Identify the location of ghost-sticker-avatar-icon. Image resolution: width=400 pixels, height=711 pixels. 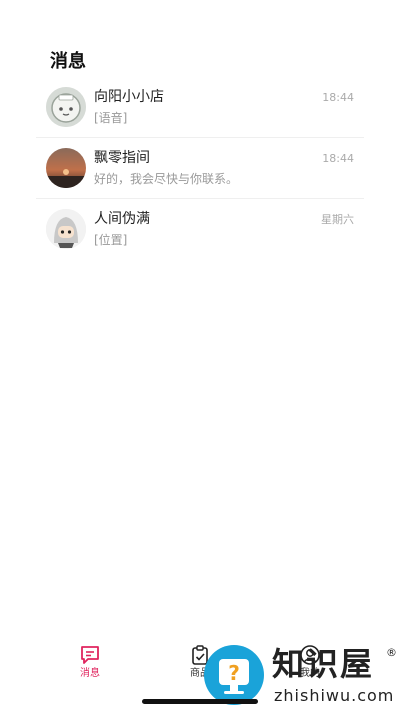
(66, 107).